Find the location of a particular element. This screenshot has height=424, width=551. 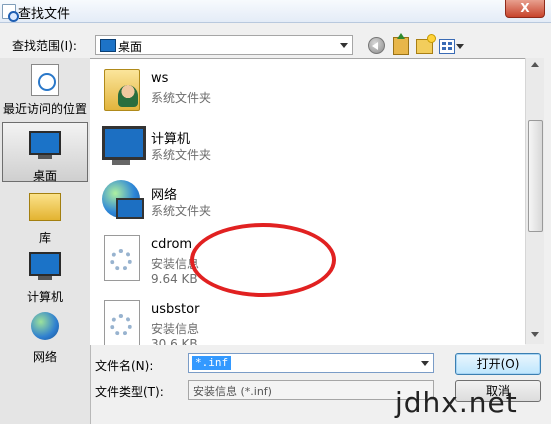

libraries-icon is located at coordinates (45, 209).